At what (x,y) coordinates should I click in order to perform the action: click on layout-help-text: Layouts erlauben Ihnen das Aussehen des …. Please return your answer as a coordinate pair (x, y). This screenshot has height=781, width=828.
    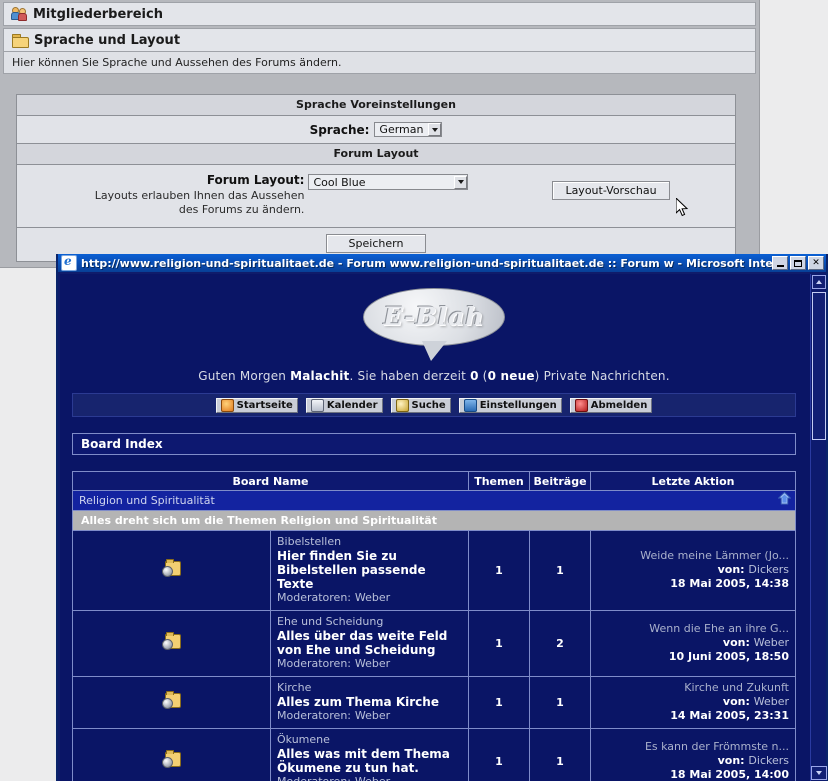
    Looking at the image, I should click on (199, 202).